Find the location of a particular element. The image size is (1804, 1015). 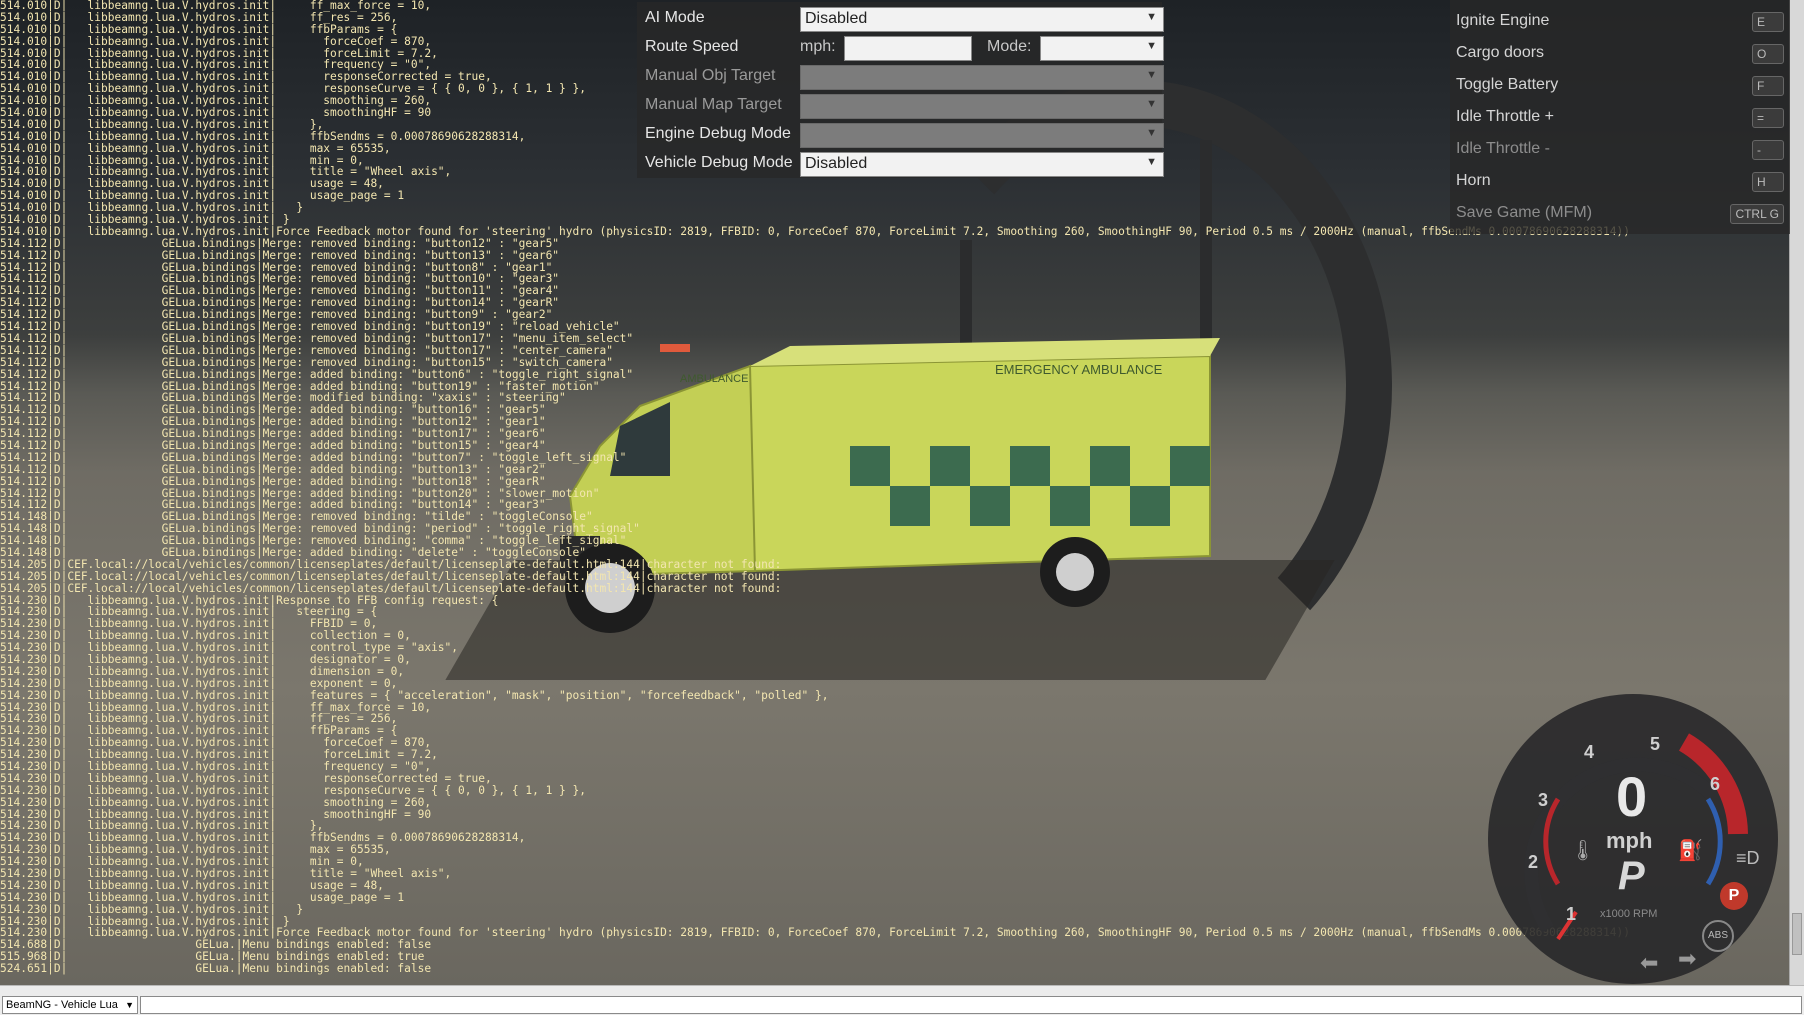

temperature-icon: 🌡 is located at coordinates (1583, 851).